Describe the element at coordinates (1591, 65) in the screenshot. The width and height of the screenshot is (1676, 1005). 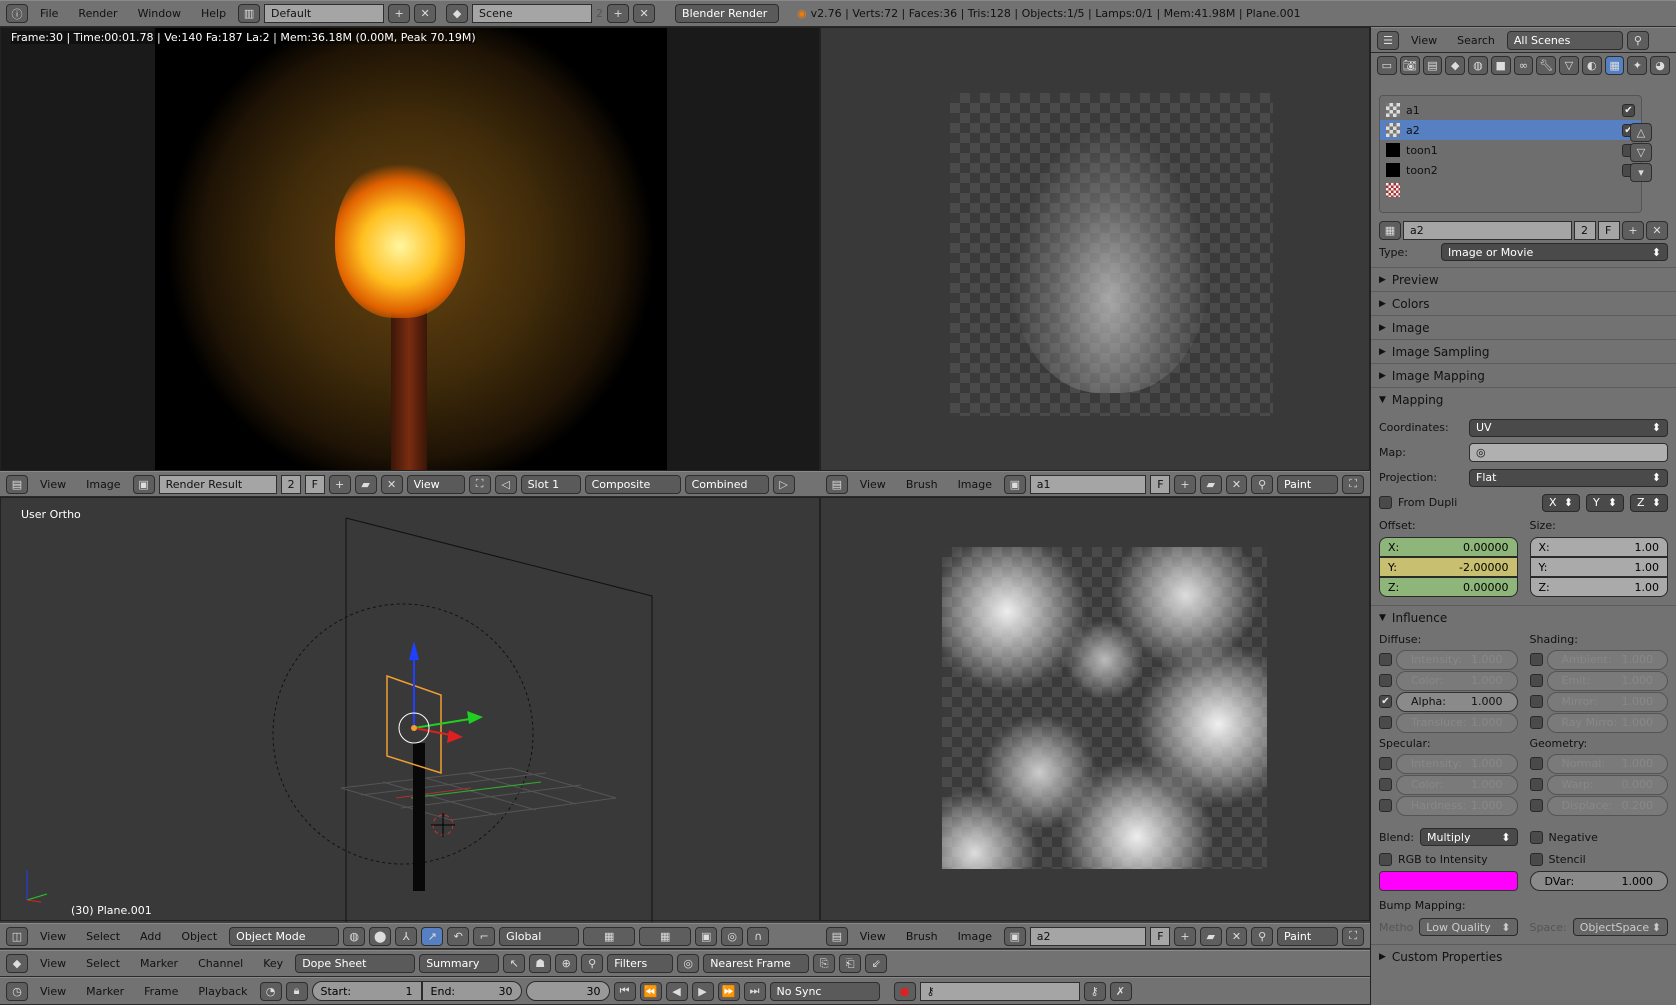
I see `material-tab-icon: ◐` at that location.